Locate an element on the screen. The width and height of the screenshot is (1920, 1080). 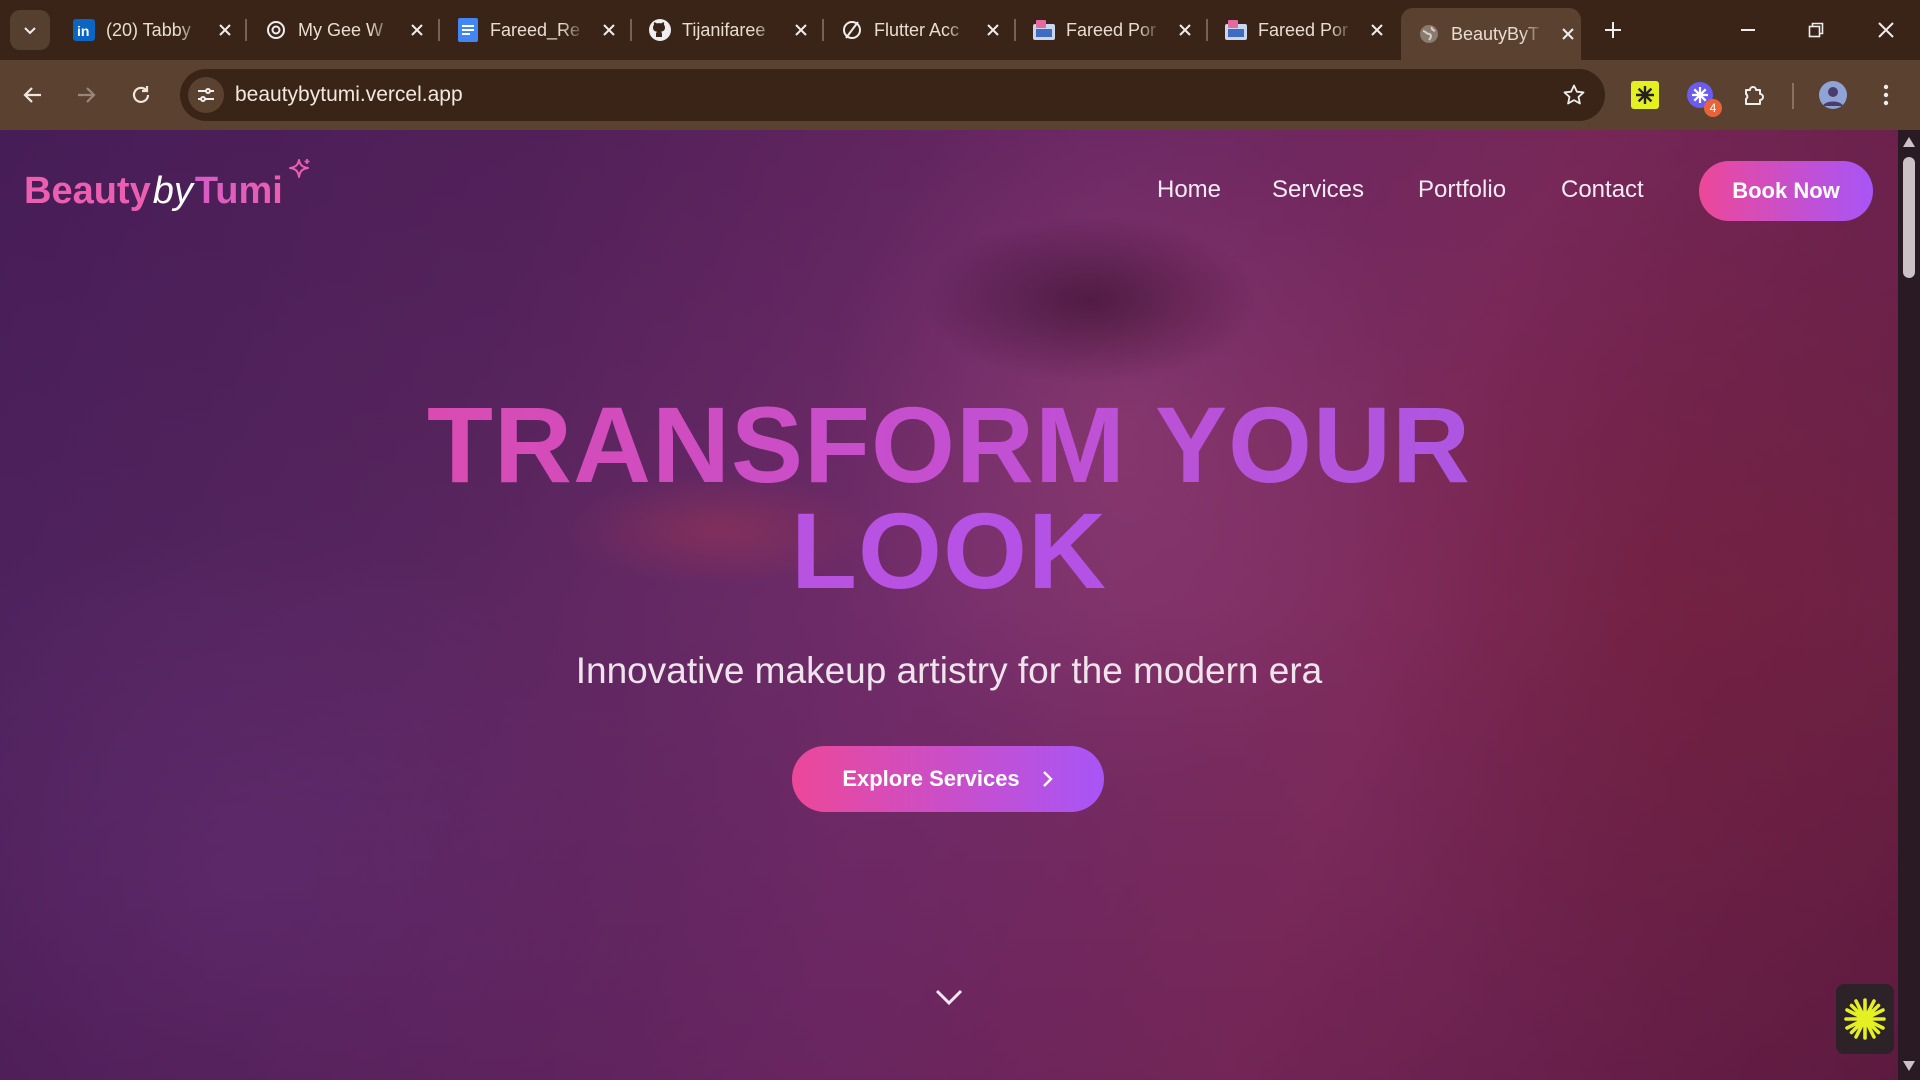
avatar-icon is located at coordinates (1833, 95).